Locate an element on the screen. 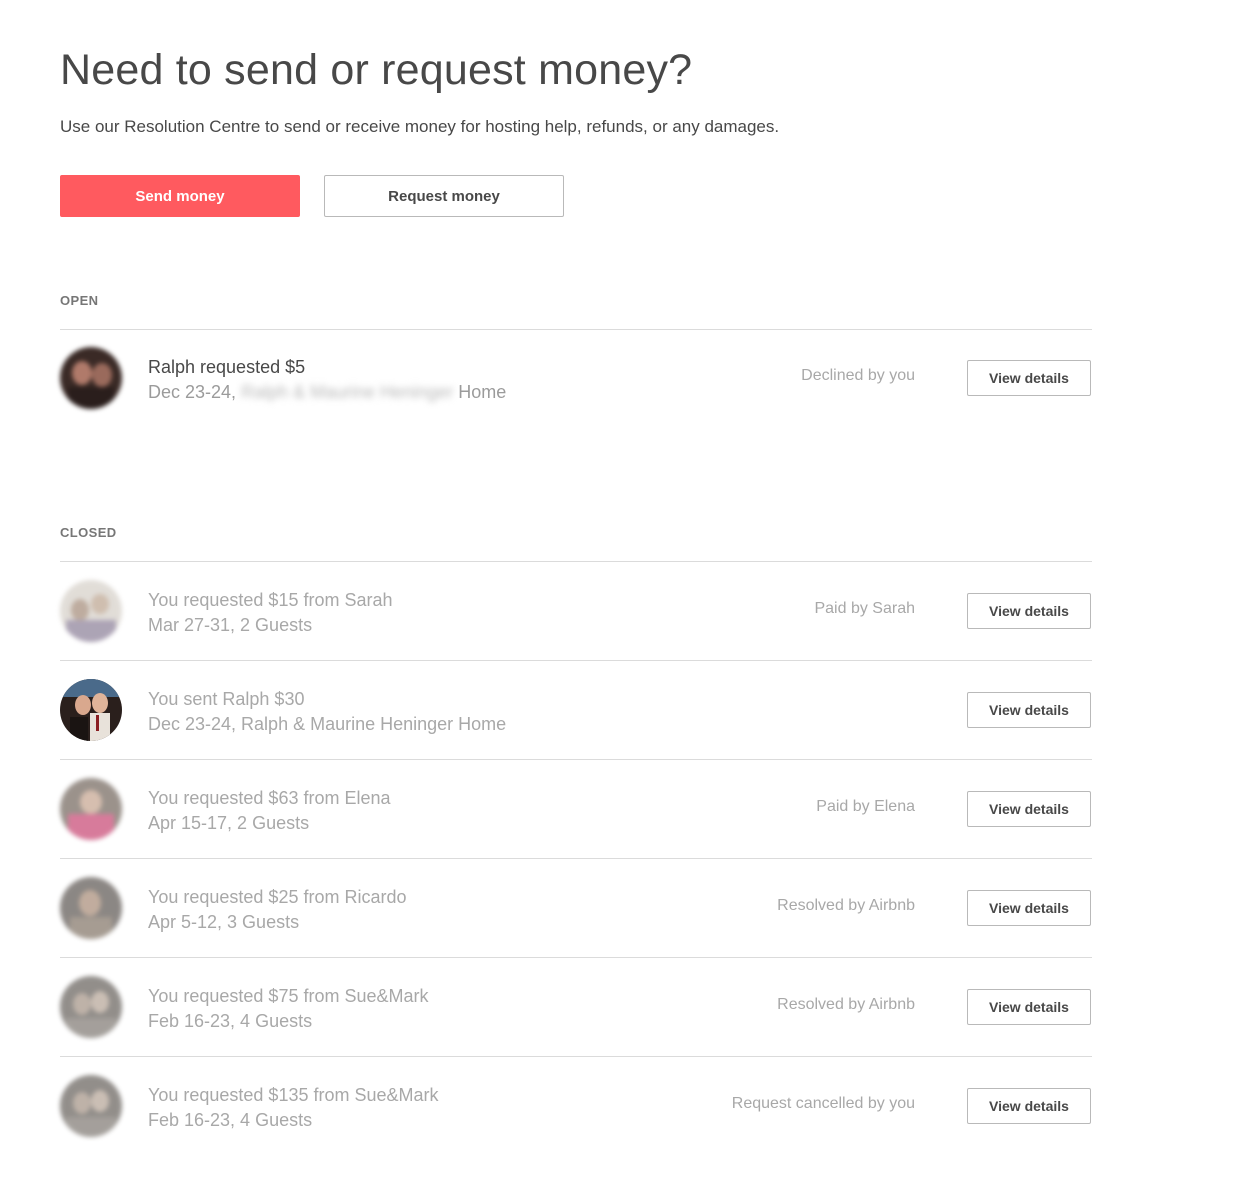 The height and width of the screenshot is (1202, 1241). listing-name-redacted: Ralph & Maurine Heninger is located at coordinates (347, 392).